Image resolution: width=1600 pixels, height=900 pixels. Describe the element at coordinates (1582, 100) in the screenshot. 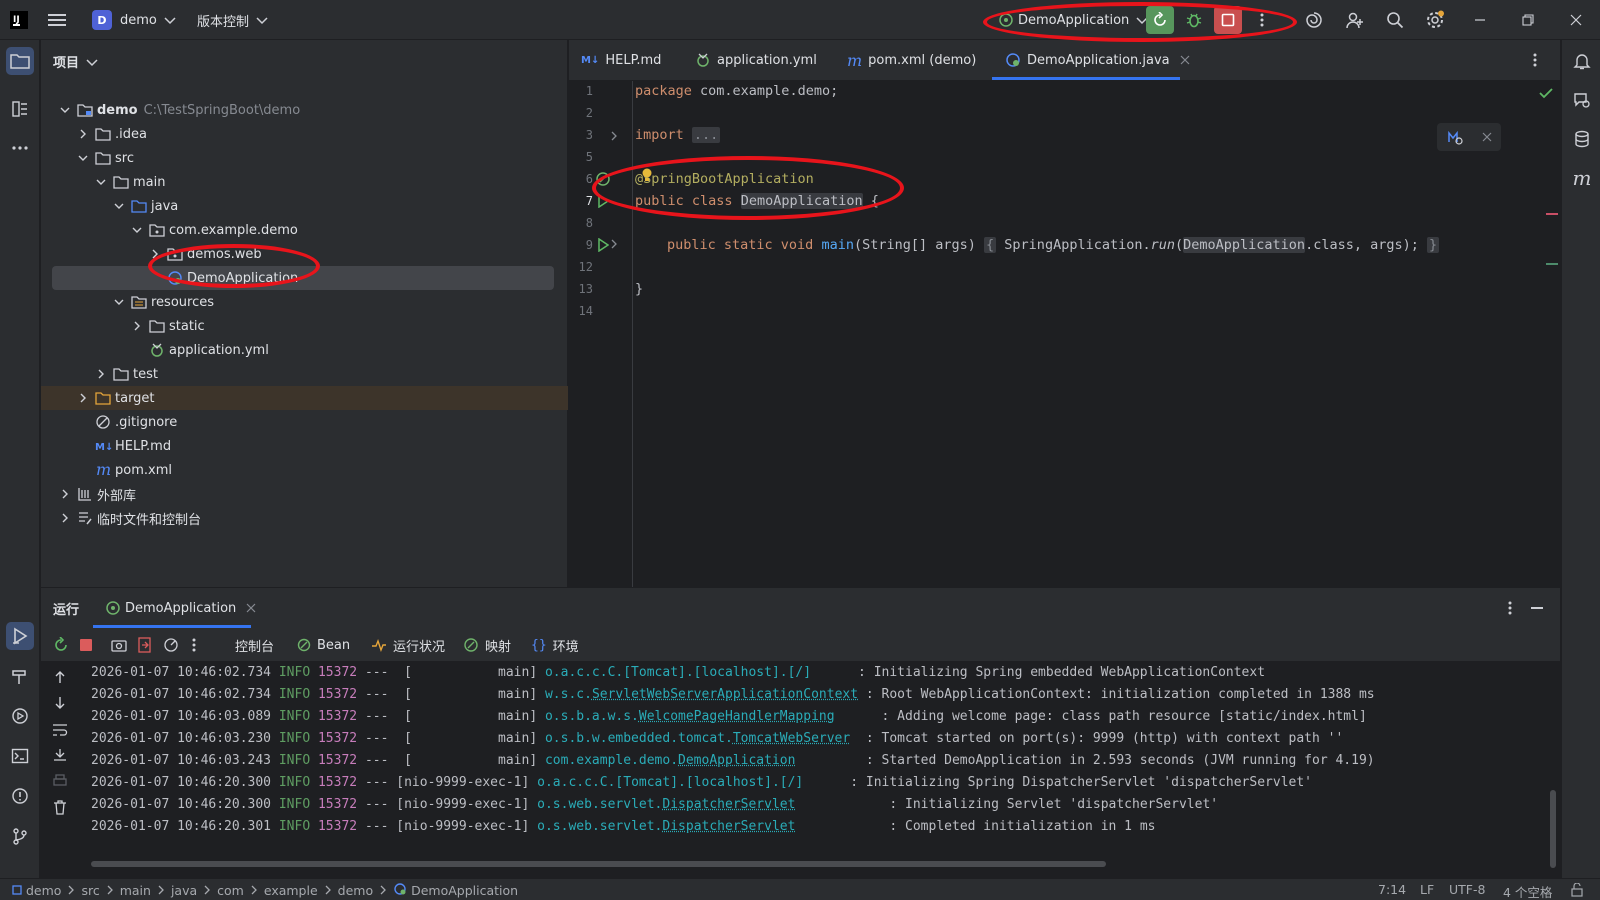

I see `ai-chat-button` at that location.